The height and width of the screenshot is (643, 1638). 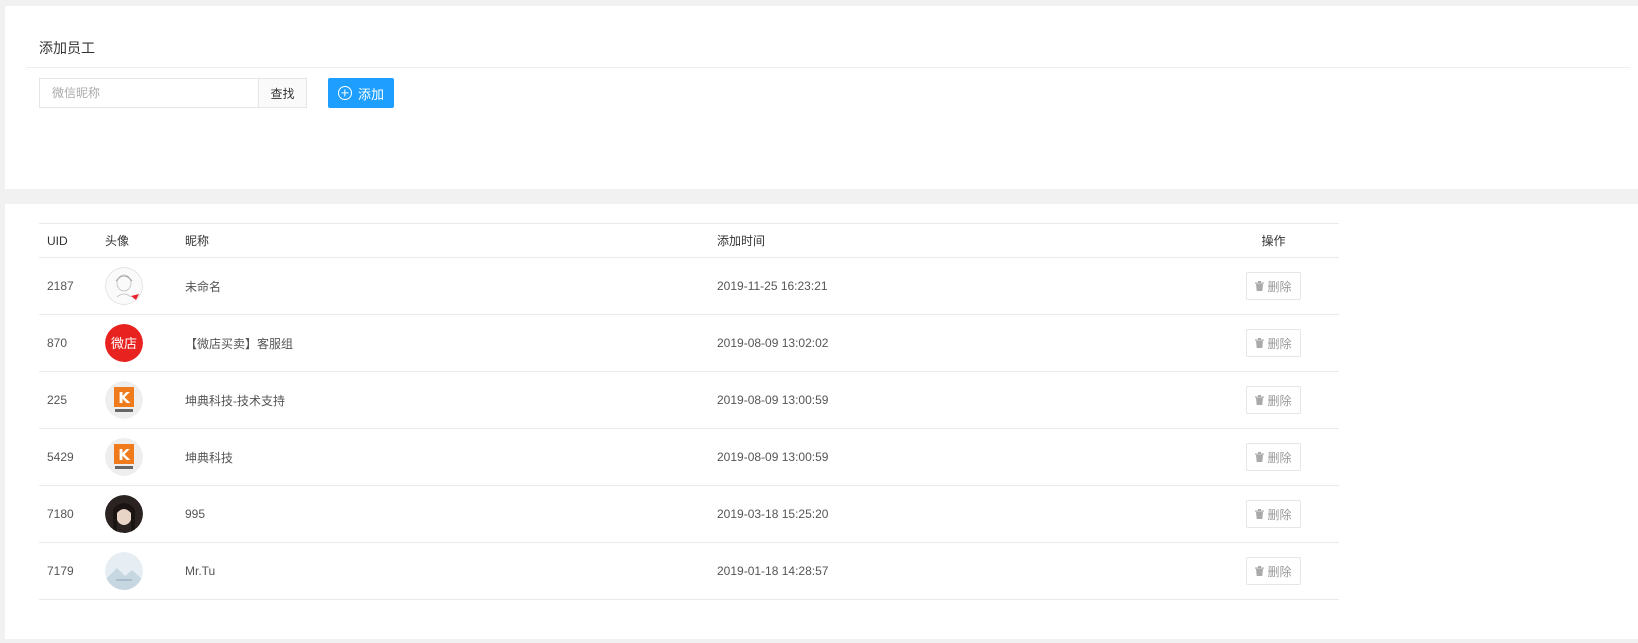 What do you see at coordinates (60, 514) in the screenshot?
I see `cell-uid: 7180` at bounding box center [60, 514].